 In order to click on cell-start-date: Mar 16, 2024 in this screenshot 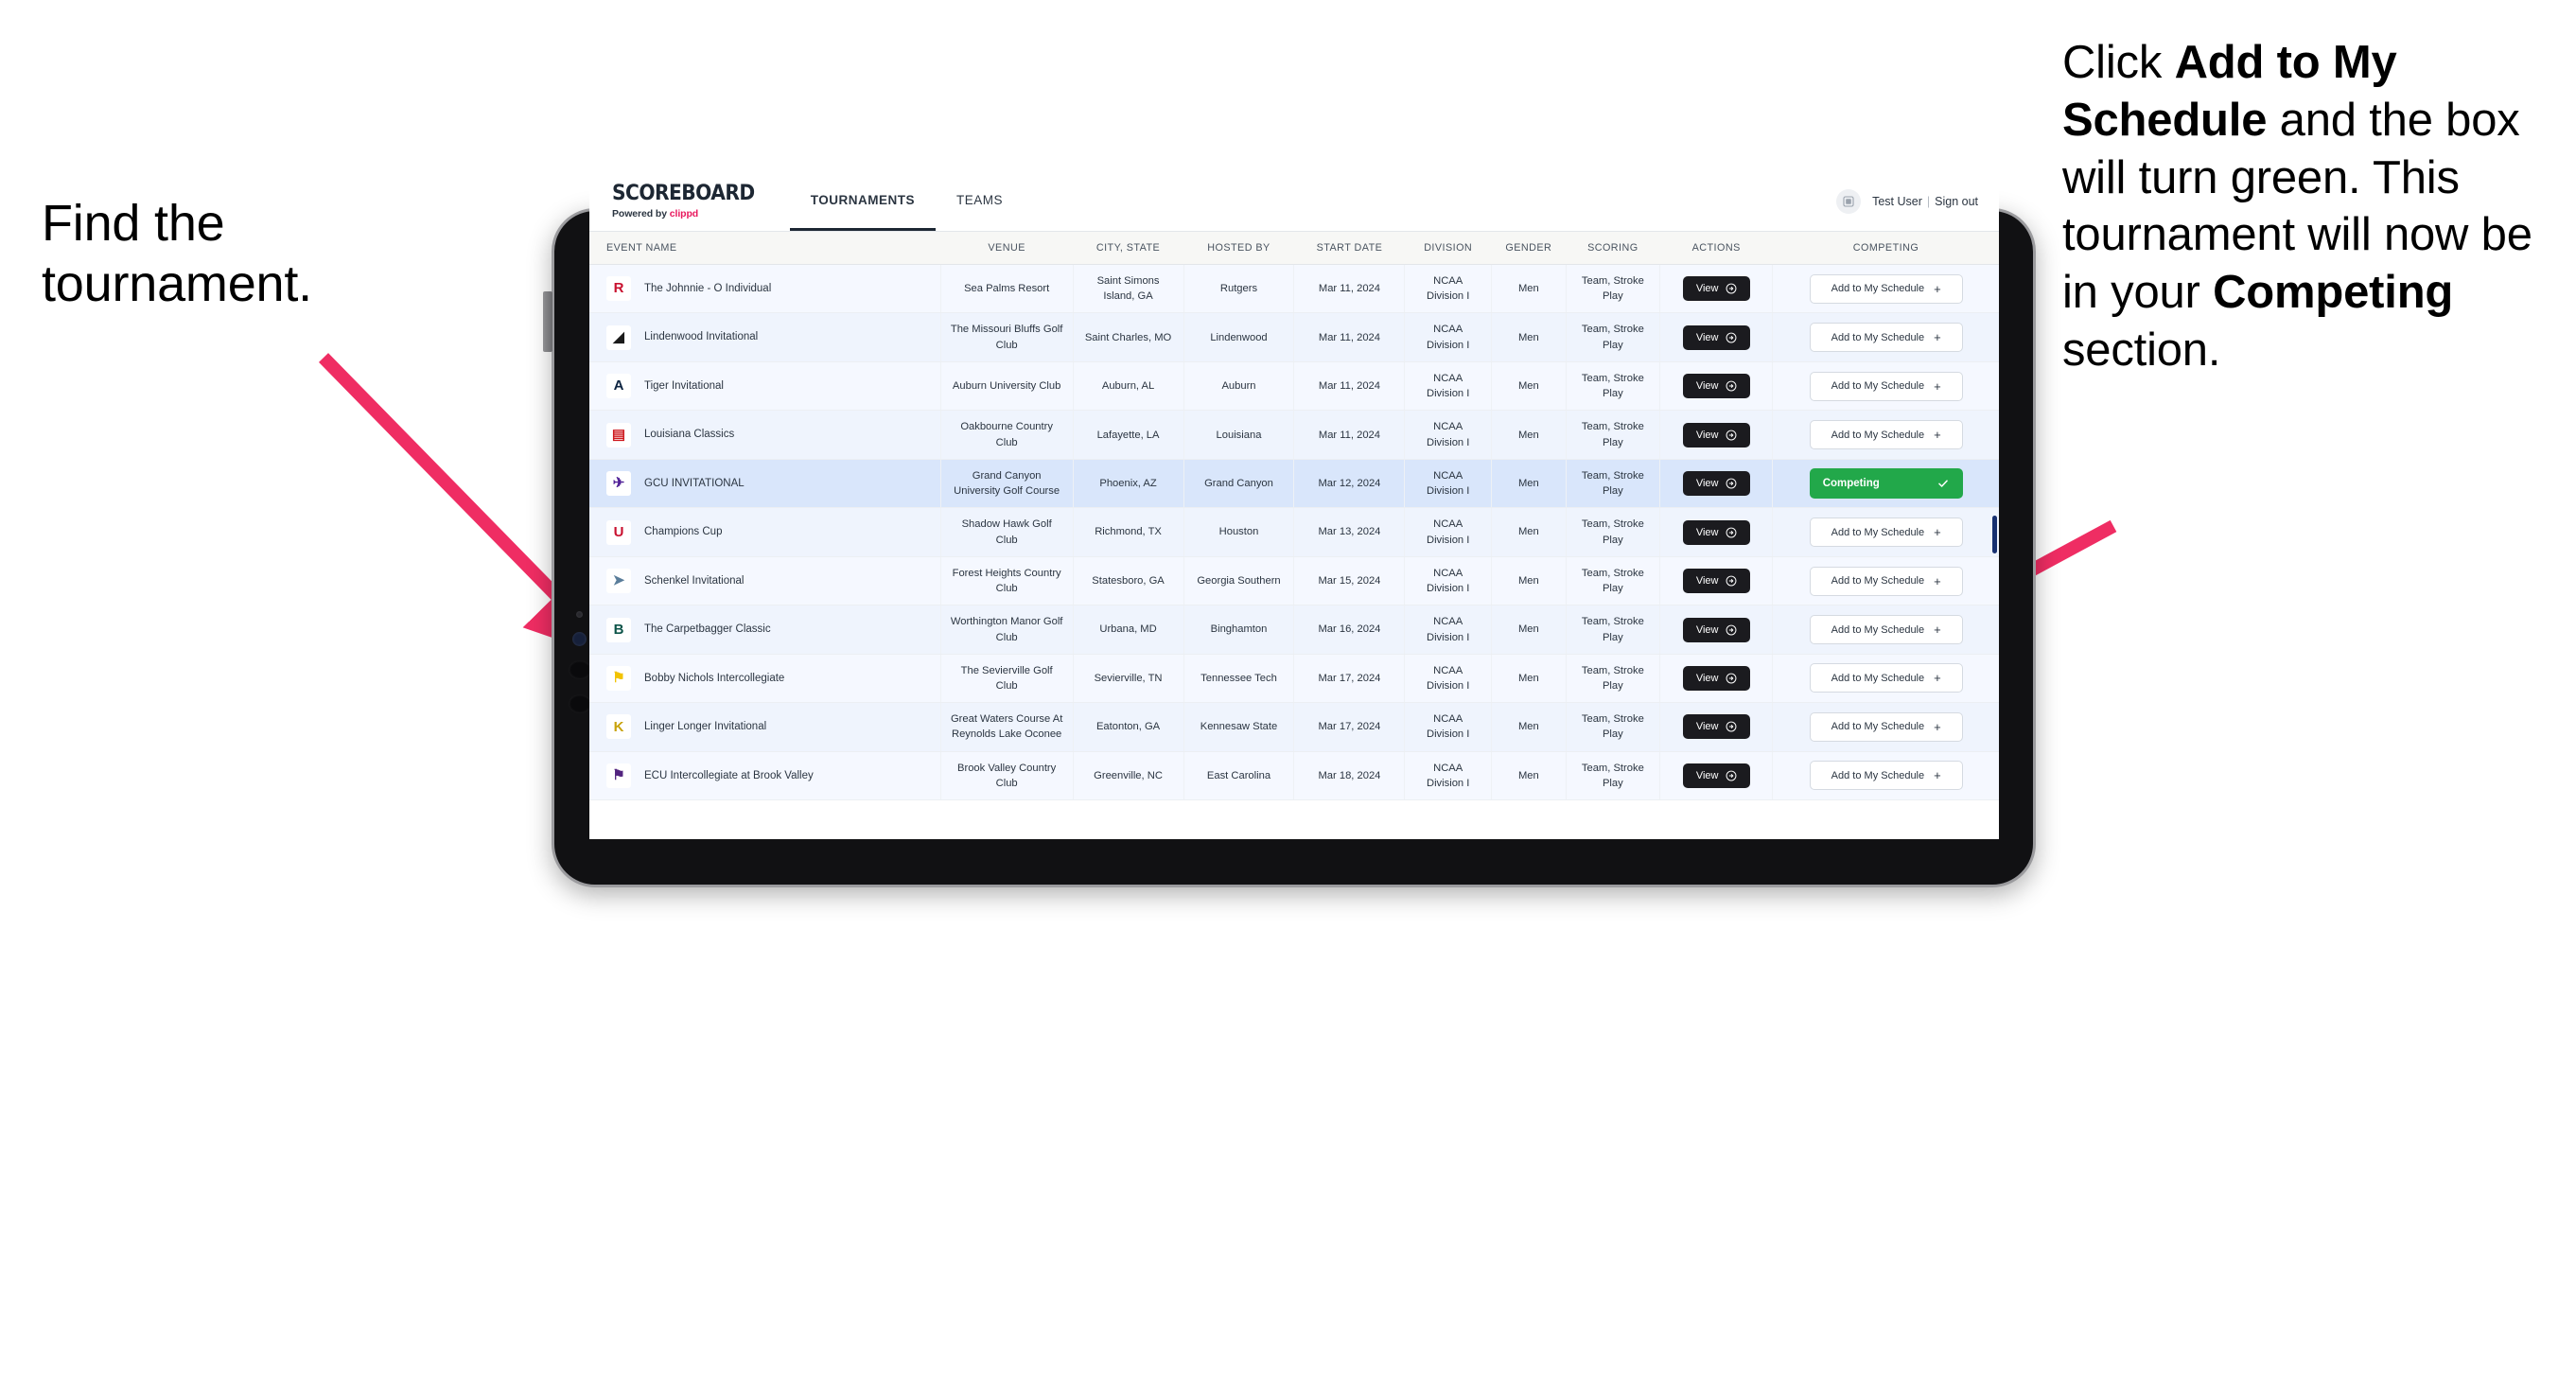, I will do `click(1349, 630)`.